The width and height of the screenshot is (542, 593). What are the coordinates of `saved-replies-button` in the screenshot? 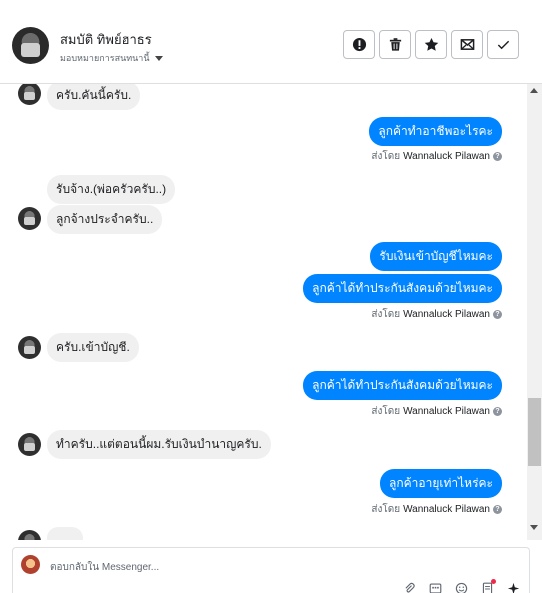 It's located at (435, 587).